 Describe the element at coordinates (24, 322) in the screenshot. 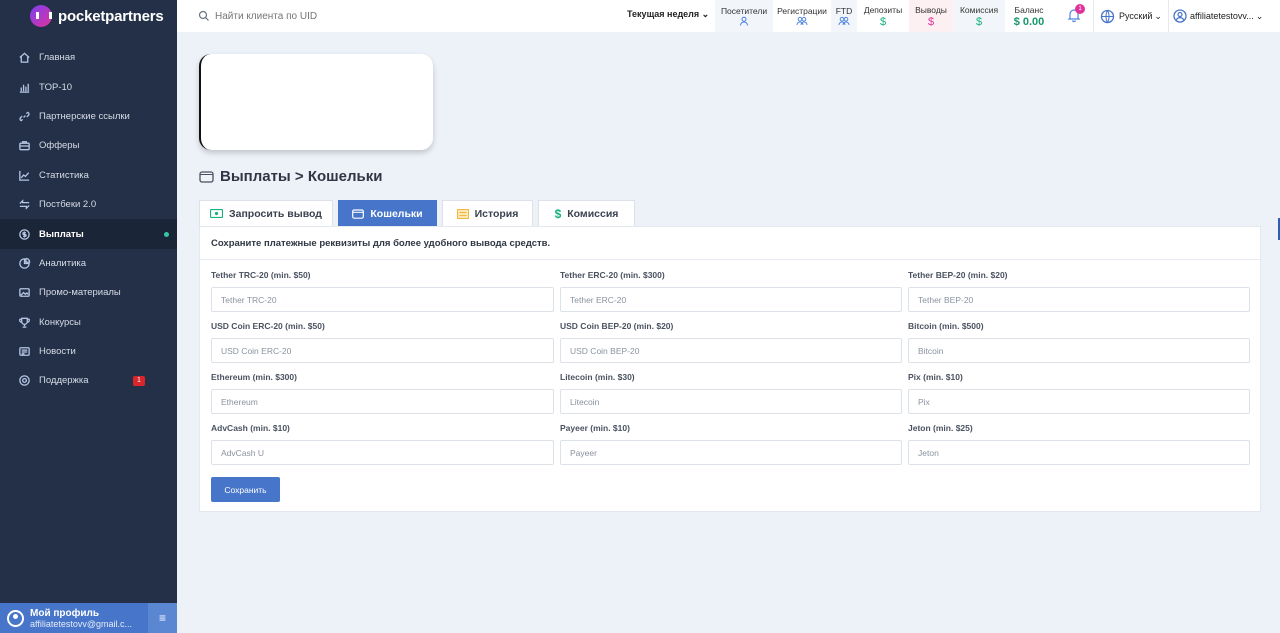

I see `trophy-icon` at that location.